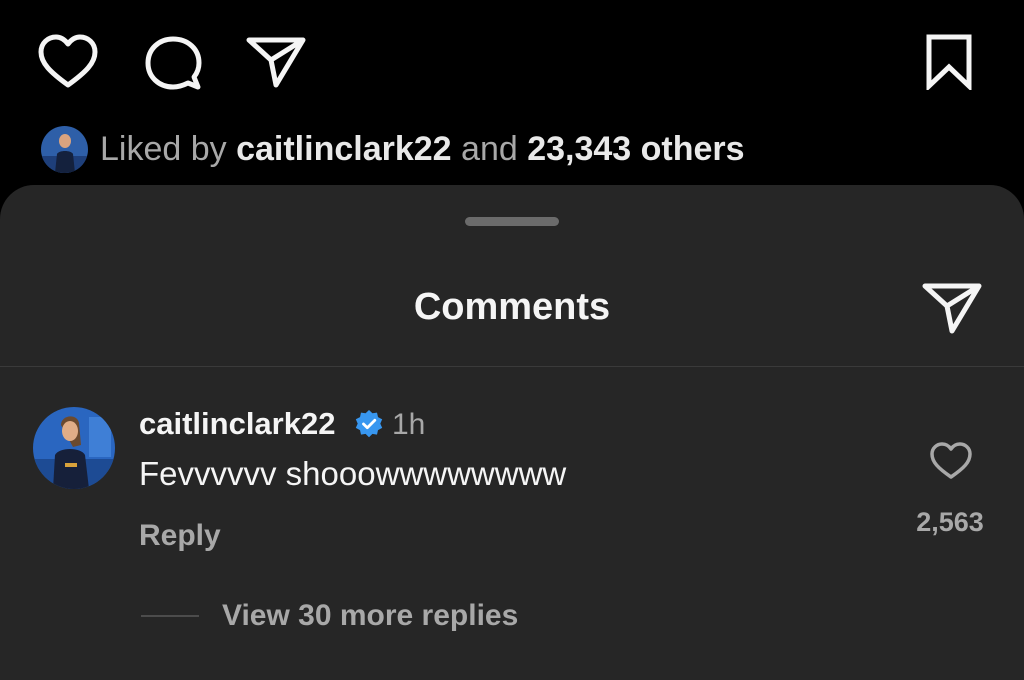 The height and width of the screenshot is (680, 1024). I want to click on share-button, so click(276, 62).